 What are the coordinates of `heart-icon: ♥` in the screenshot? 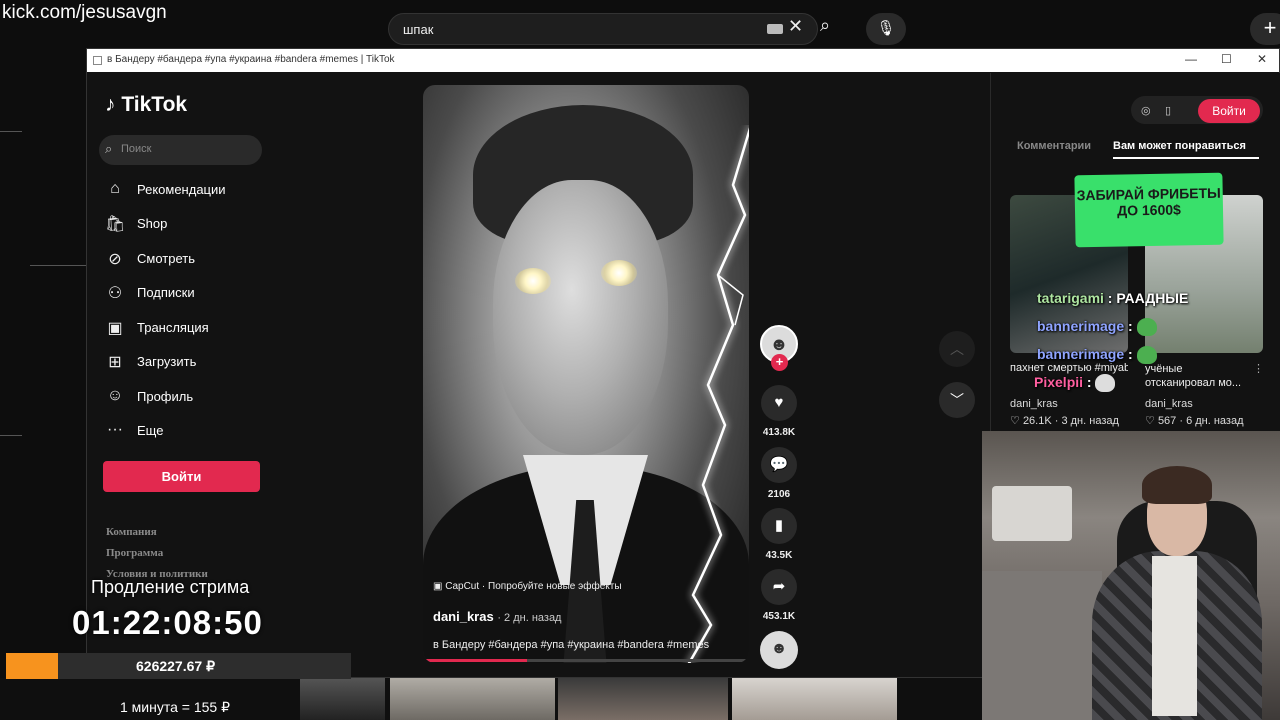 It's located at (779, 403).